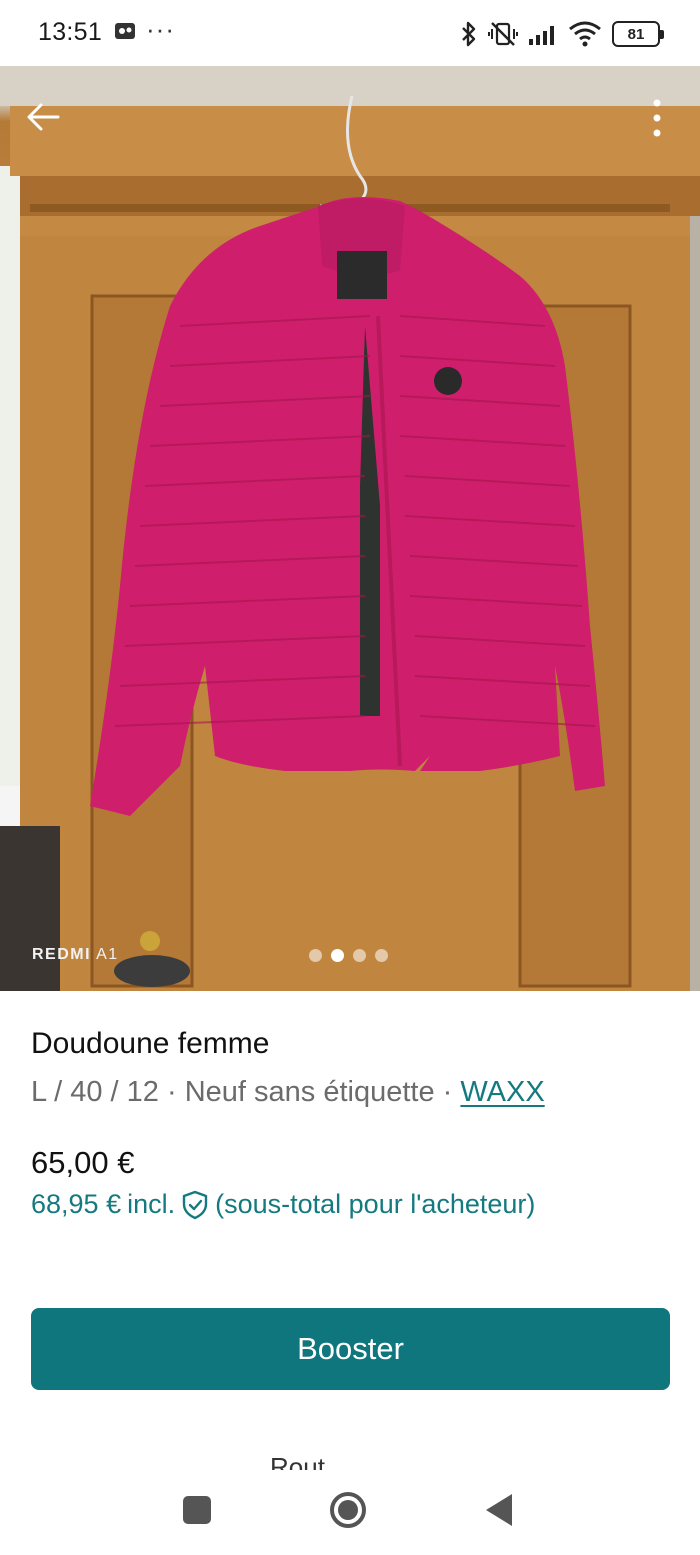 The width and height of the screenshot is (700, 1555). I want to click on arrow-left-icon, so click(43, 117).